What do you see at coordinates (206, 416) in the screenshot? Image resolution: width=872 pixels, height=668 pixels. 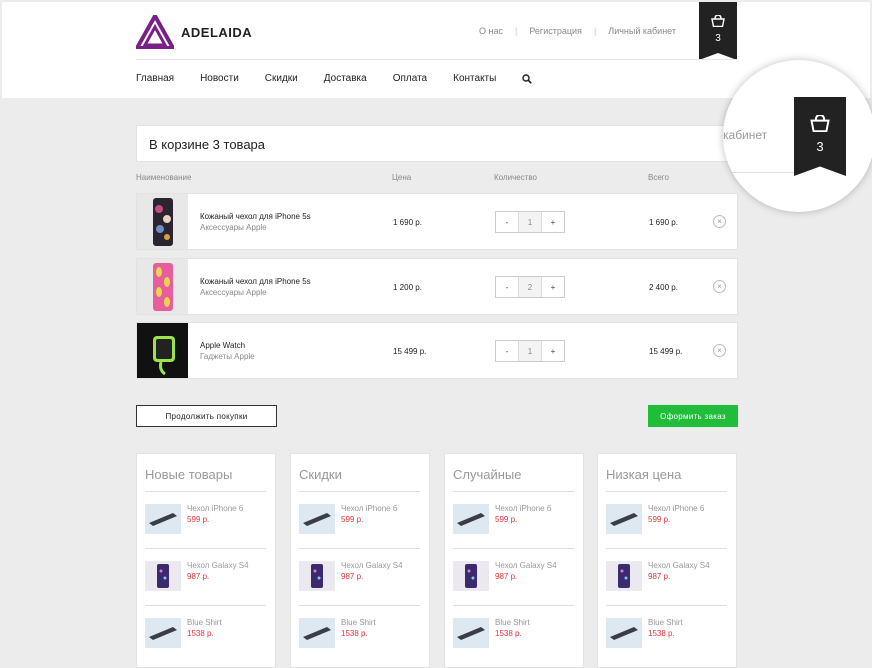 I see `continue-shopping-button: Продолжить покупки` at bounding box center [206, 416].